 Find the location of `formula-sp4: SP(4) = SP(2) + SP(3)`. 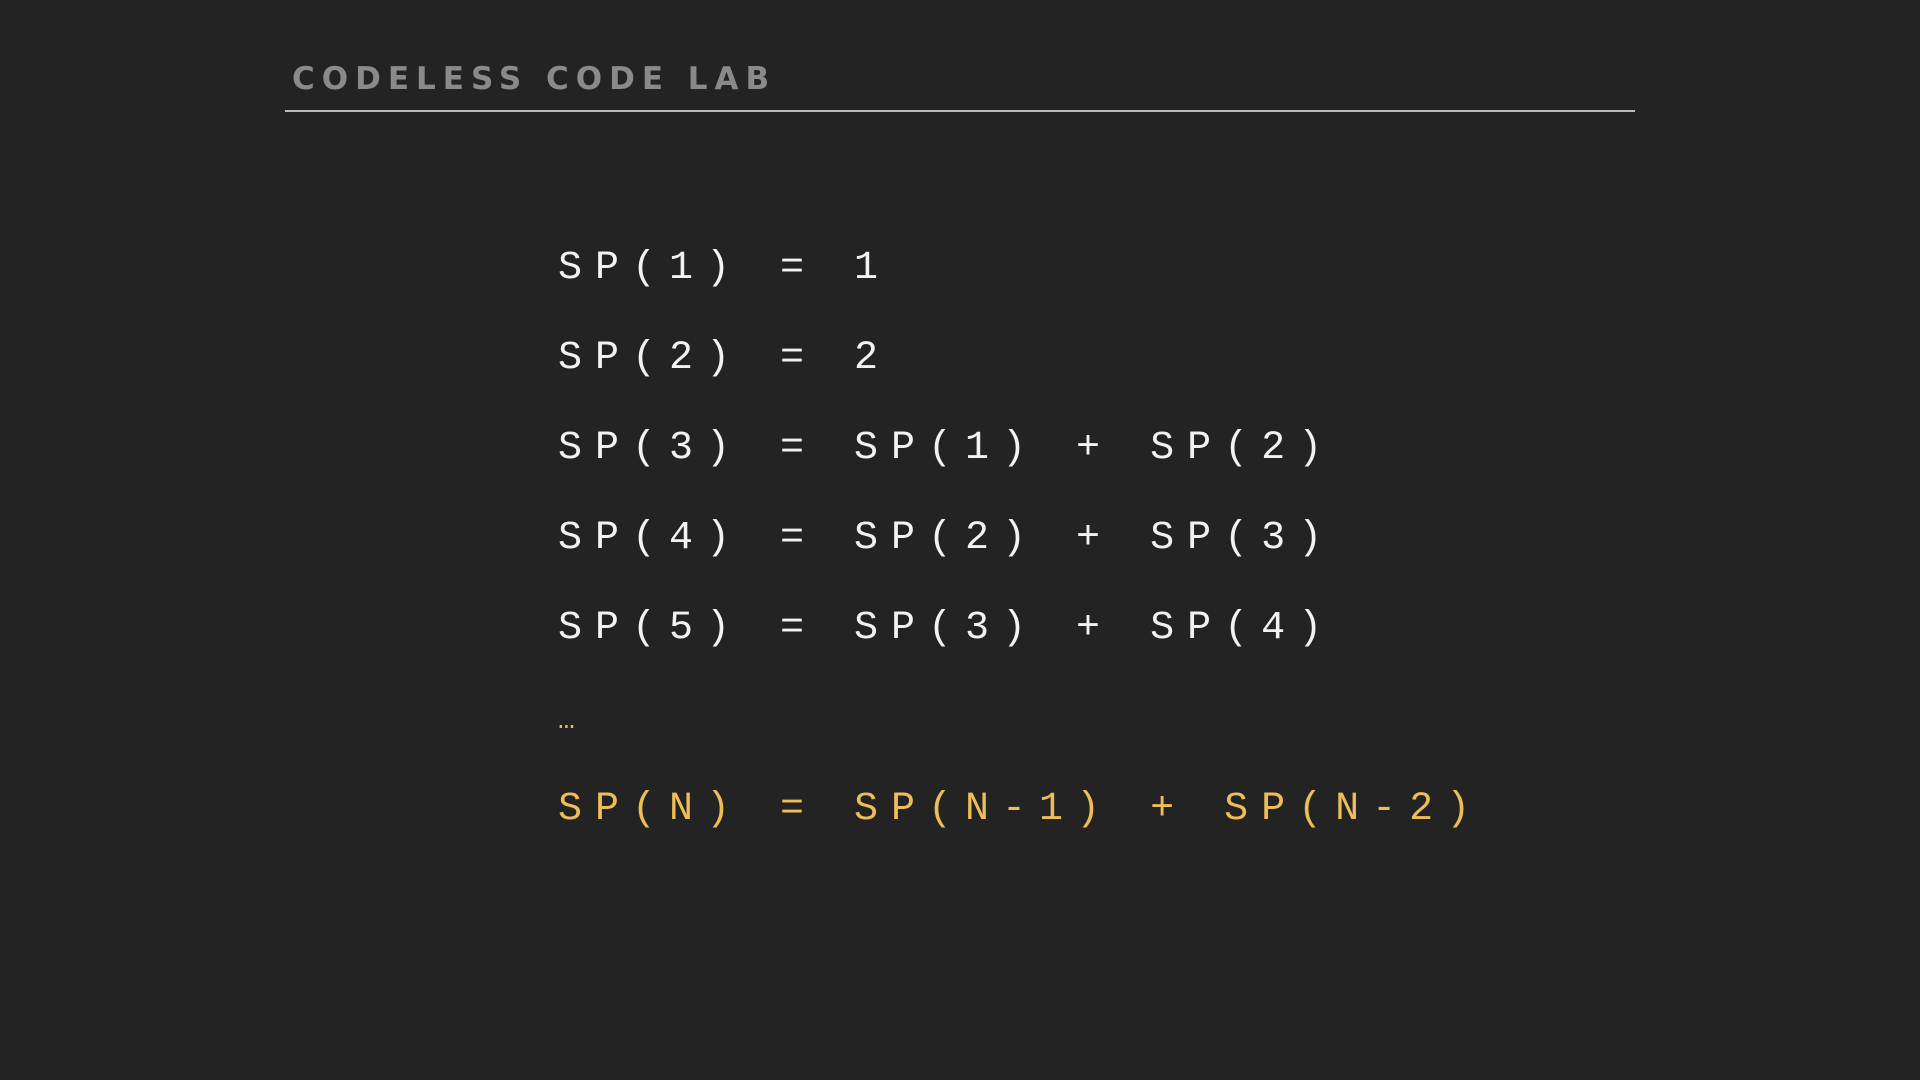

formula-sp4: SP(4) = SP(2) + SP(3) is located at coordinates (947, 538).